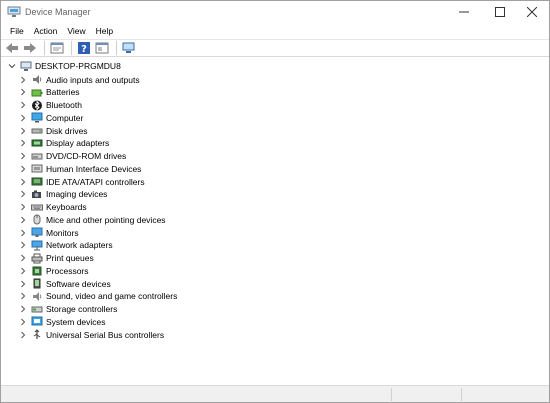 This screenshot has width=550, height=403. I want to click on category-label: Computer, so click(65, 117).